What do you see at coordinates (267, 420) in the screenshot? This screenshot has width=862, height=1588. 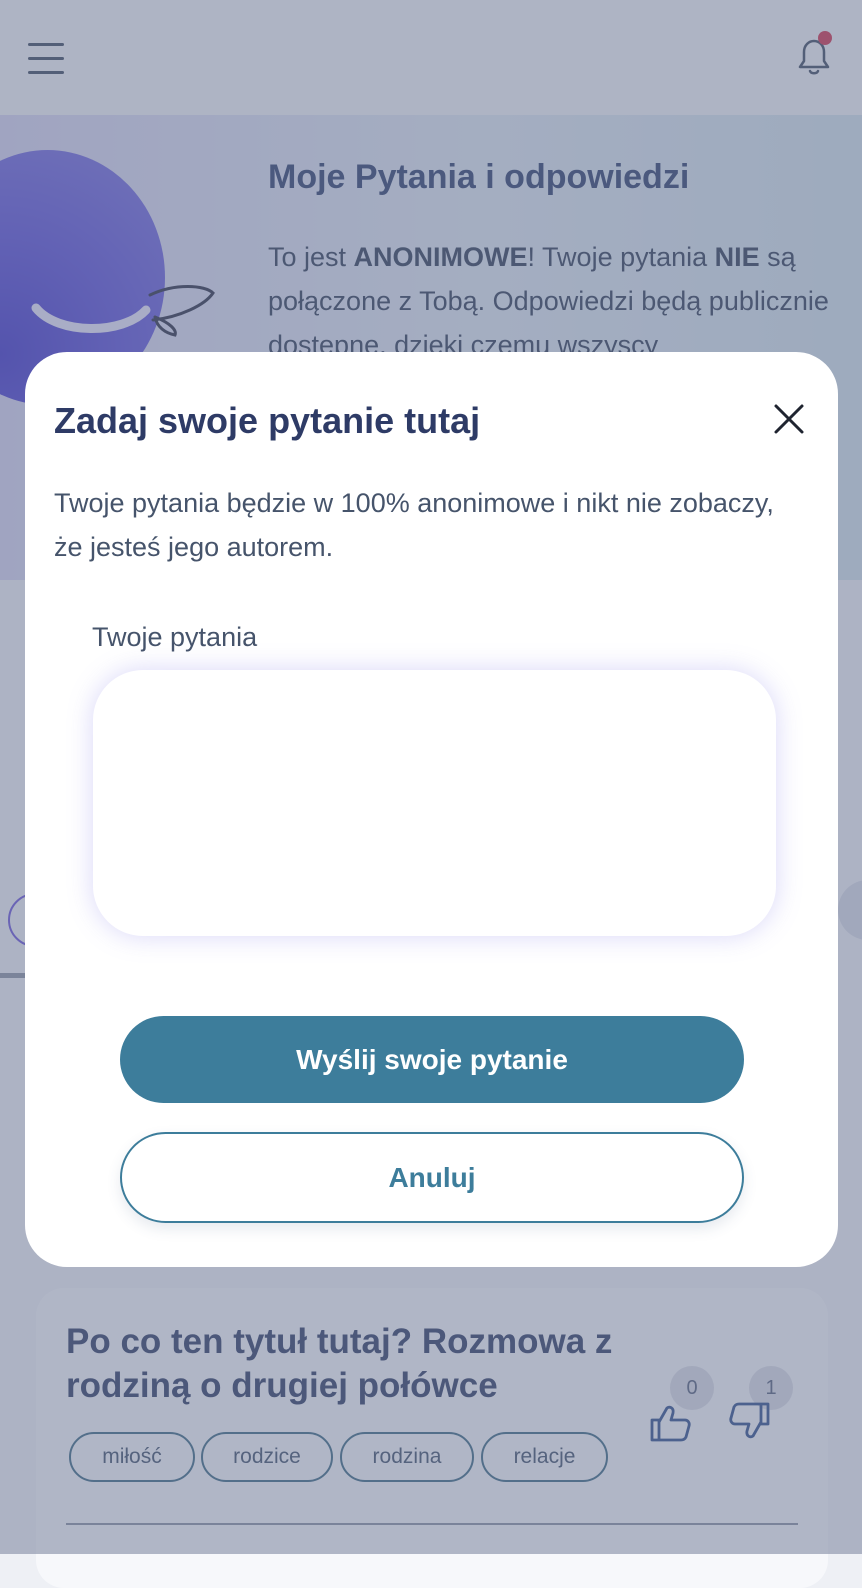 I see `modal-title: Zadaj swoje pytanie tutaj` at bounding box center [267, 420].